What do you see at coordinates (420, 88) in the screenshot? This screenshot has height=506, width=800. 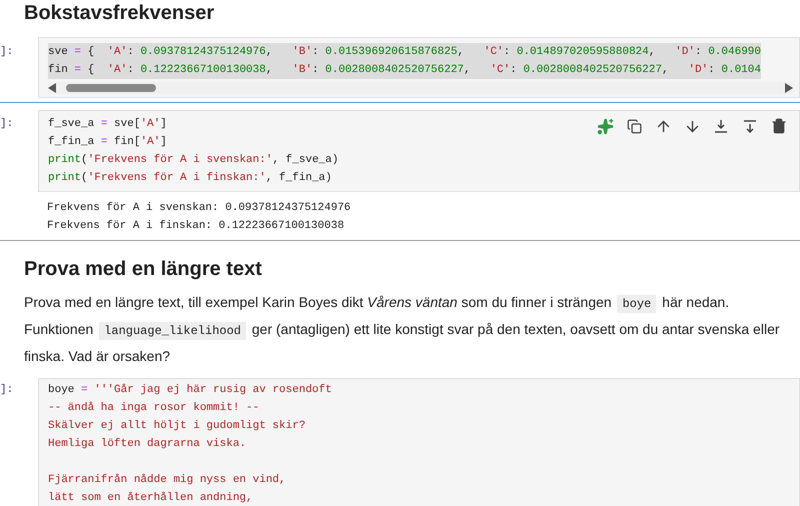 I see `horizontal-scrollbar` at bounding box center [420, 88].